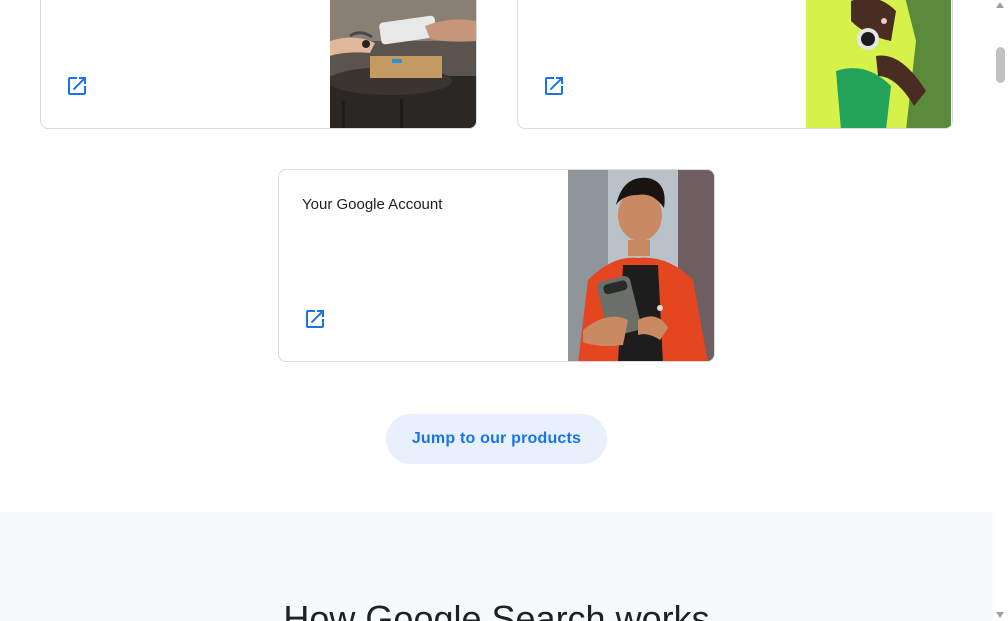 Image resolution: width=1008 pixels, height=621 pixels. I want to click on google-account-card: Your Google Account, so click(496, 265).